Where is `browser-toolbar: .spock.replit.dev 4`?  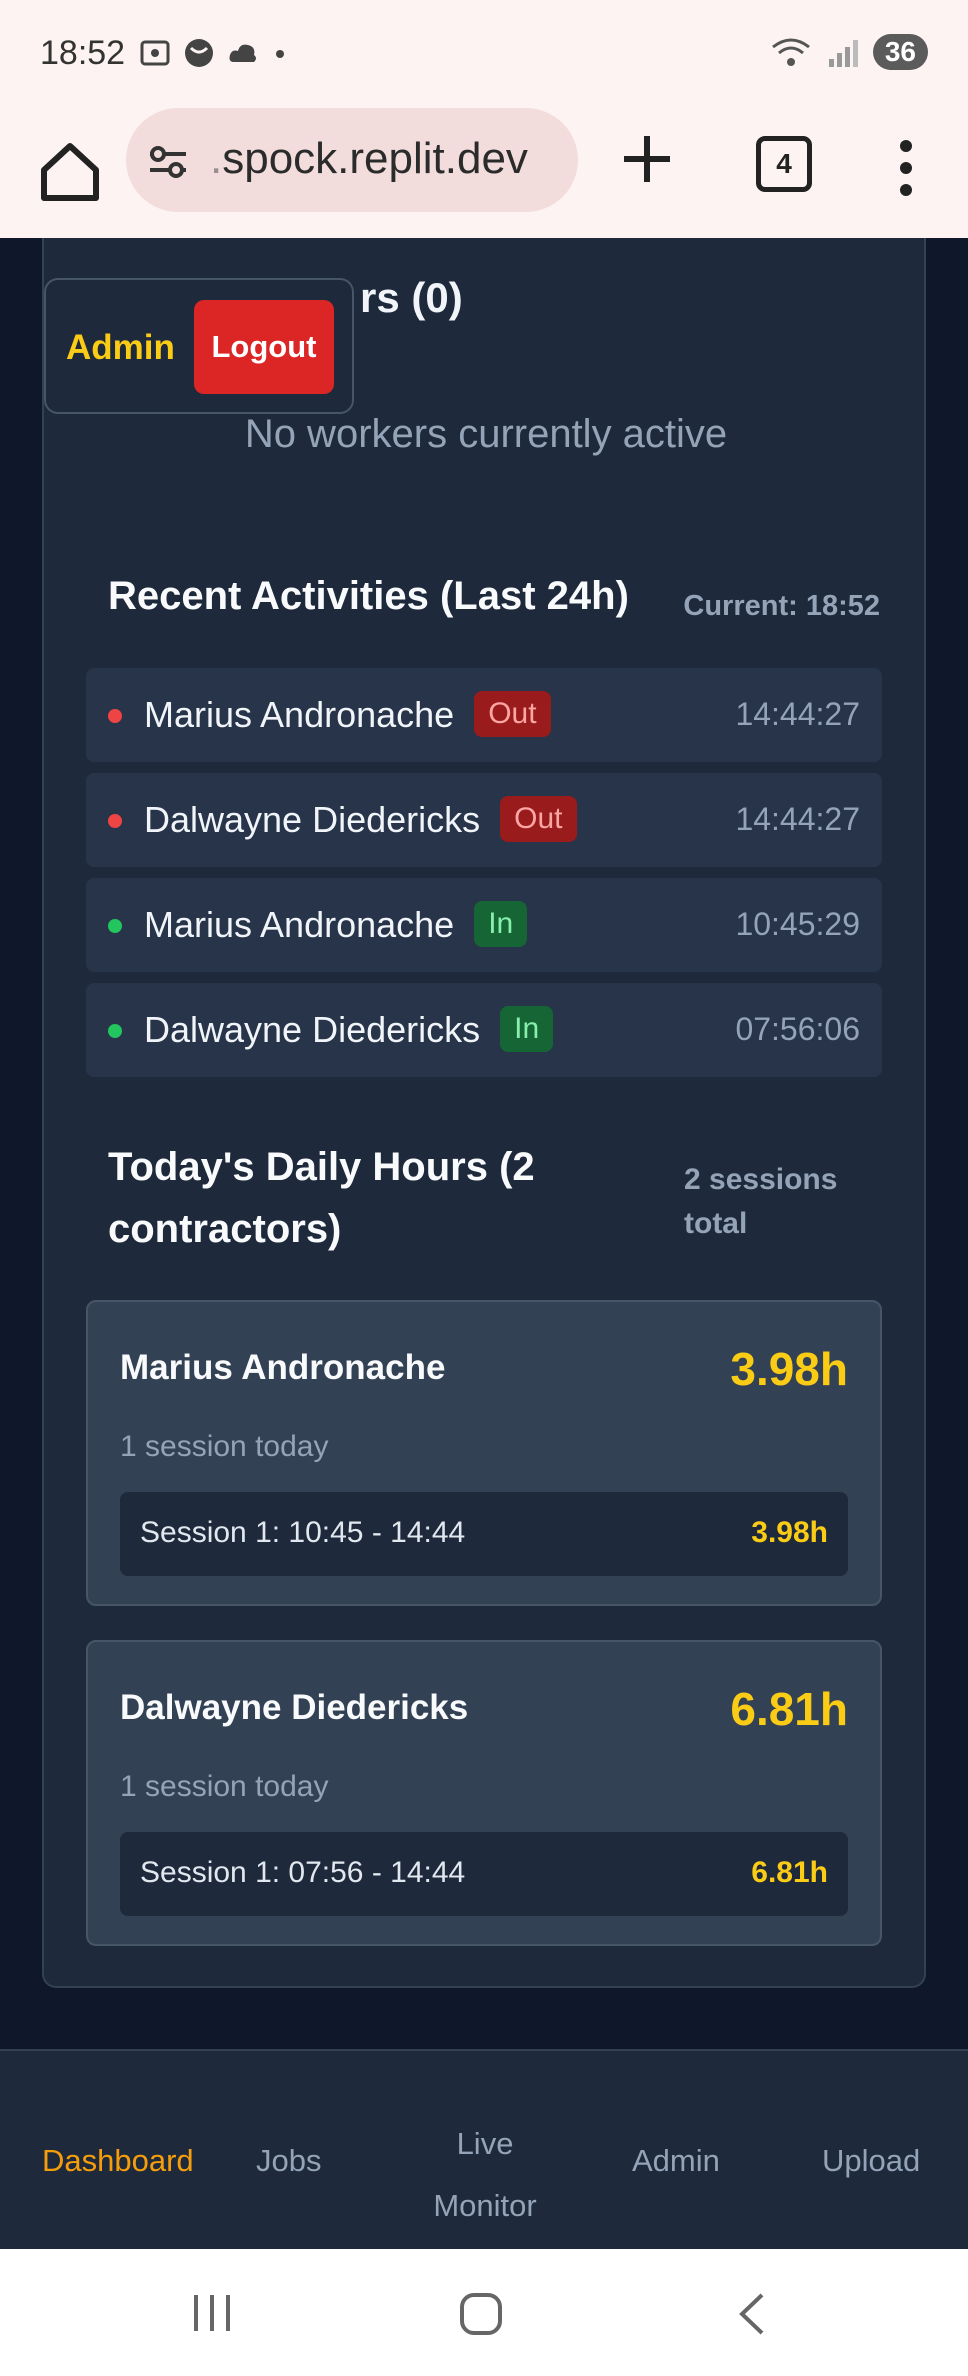 browser-toolbar: .spock.replit.dev 4 is located at coordinates (484, 173).